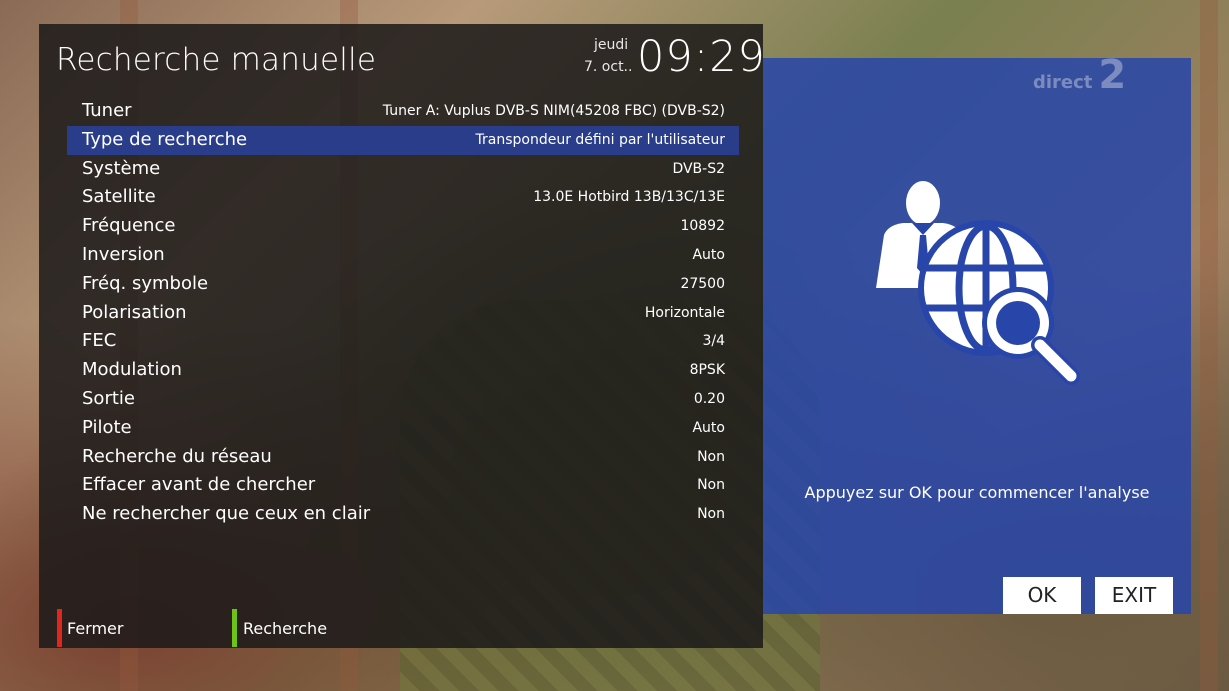 Image resolution: width=1229 pixels, height=691 pixels. Describe the element at coordinates (403, 399) in the screenshot. I see `setting-row-sortie: Sortie 0.20` at that location.